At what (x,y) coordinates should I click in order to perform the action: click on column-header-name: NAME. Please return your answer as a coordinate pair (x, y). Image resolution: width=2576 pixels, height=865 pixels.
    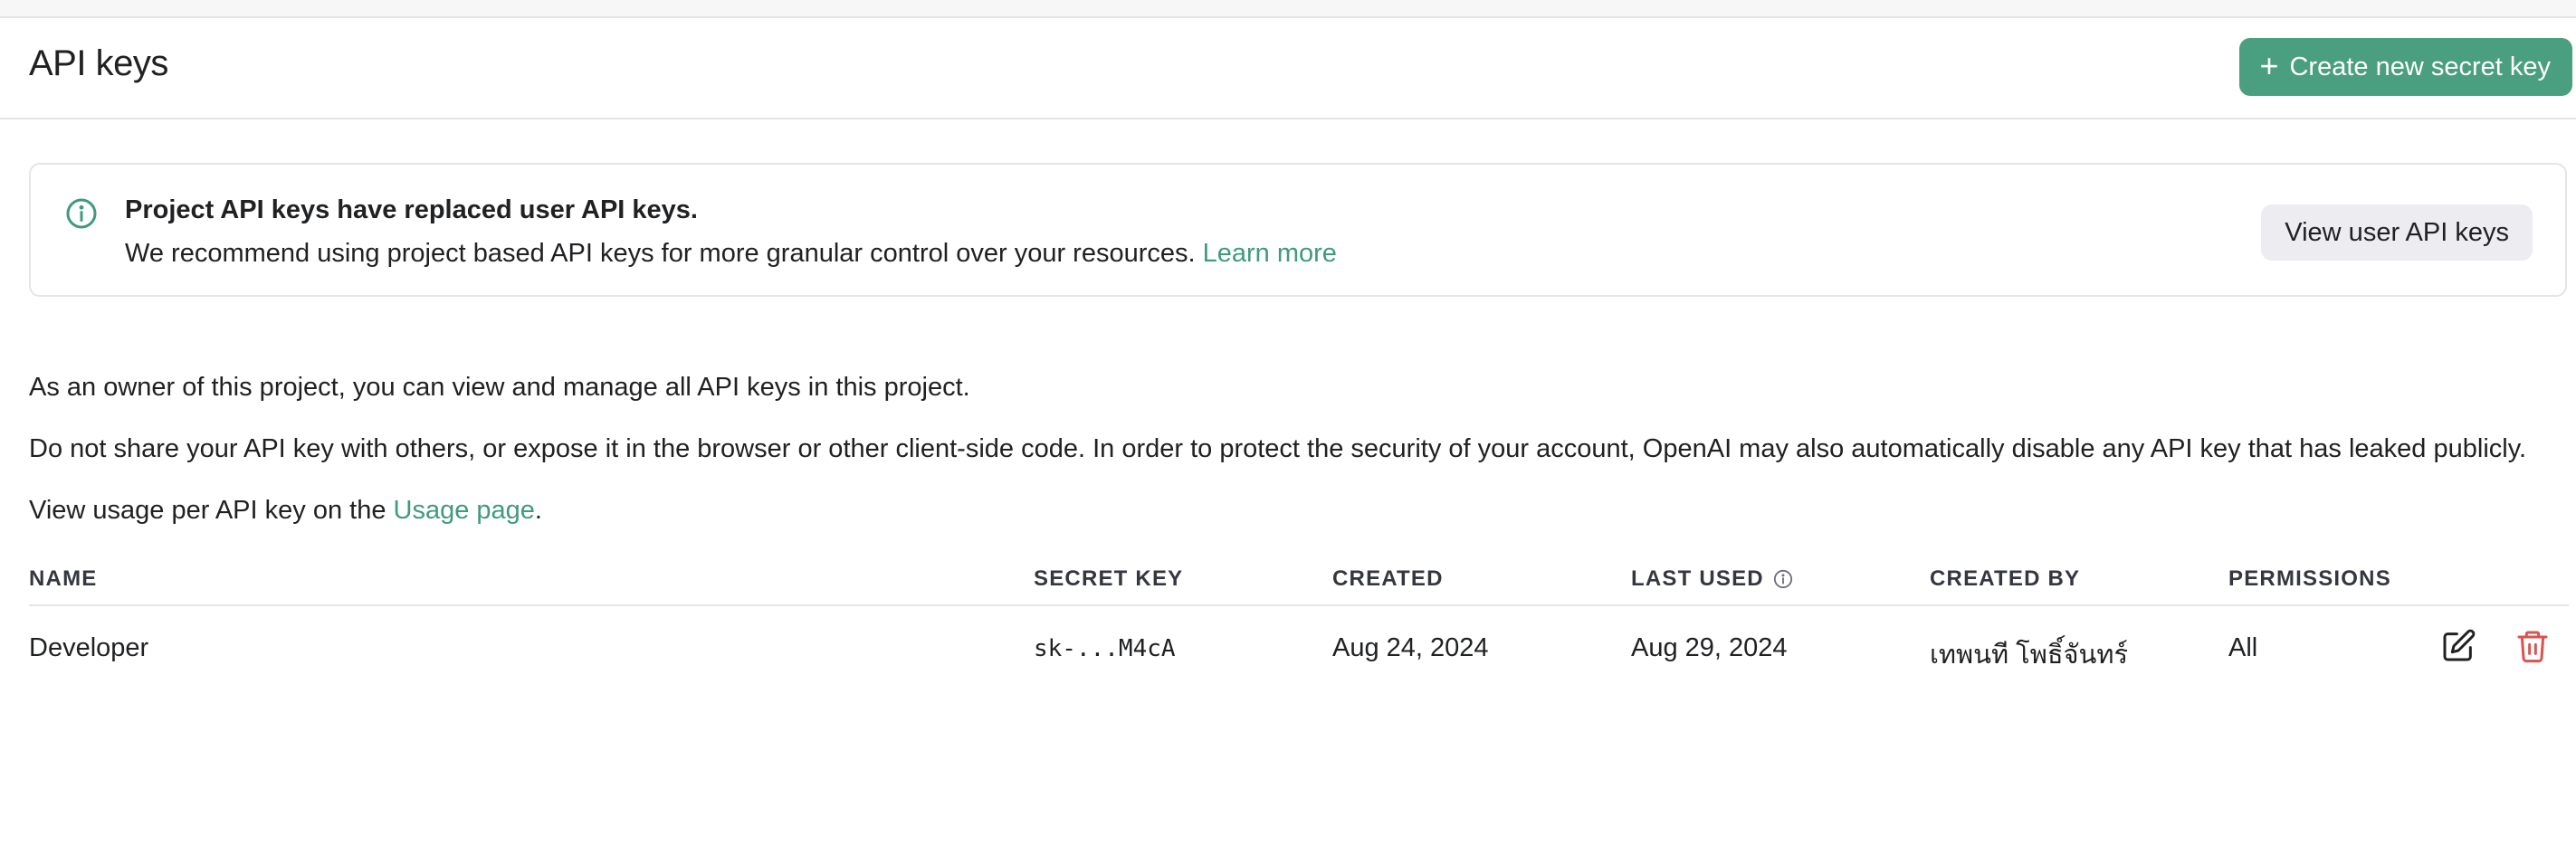
    Looking at the image, I should click on (64, 578).